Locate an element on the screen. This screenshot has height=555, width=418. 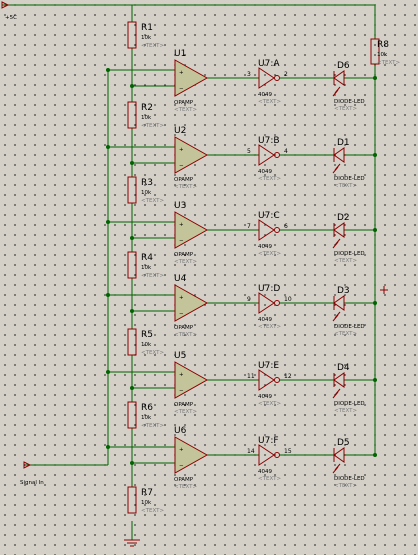
resistor-2: R2 10k <TEXT> is located at coordinates (145, 115).